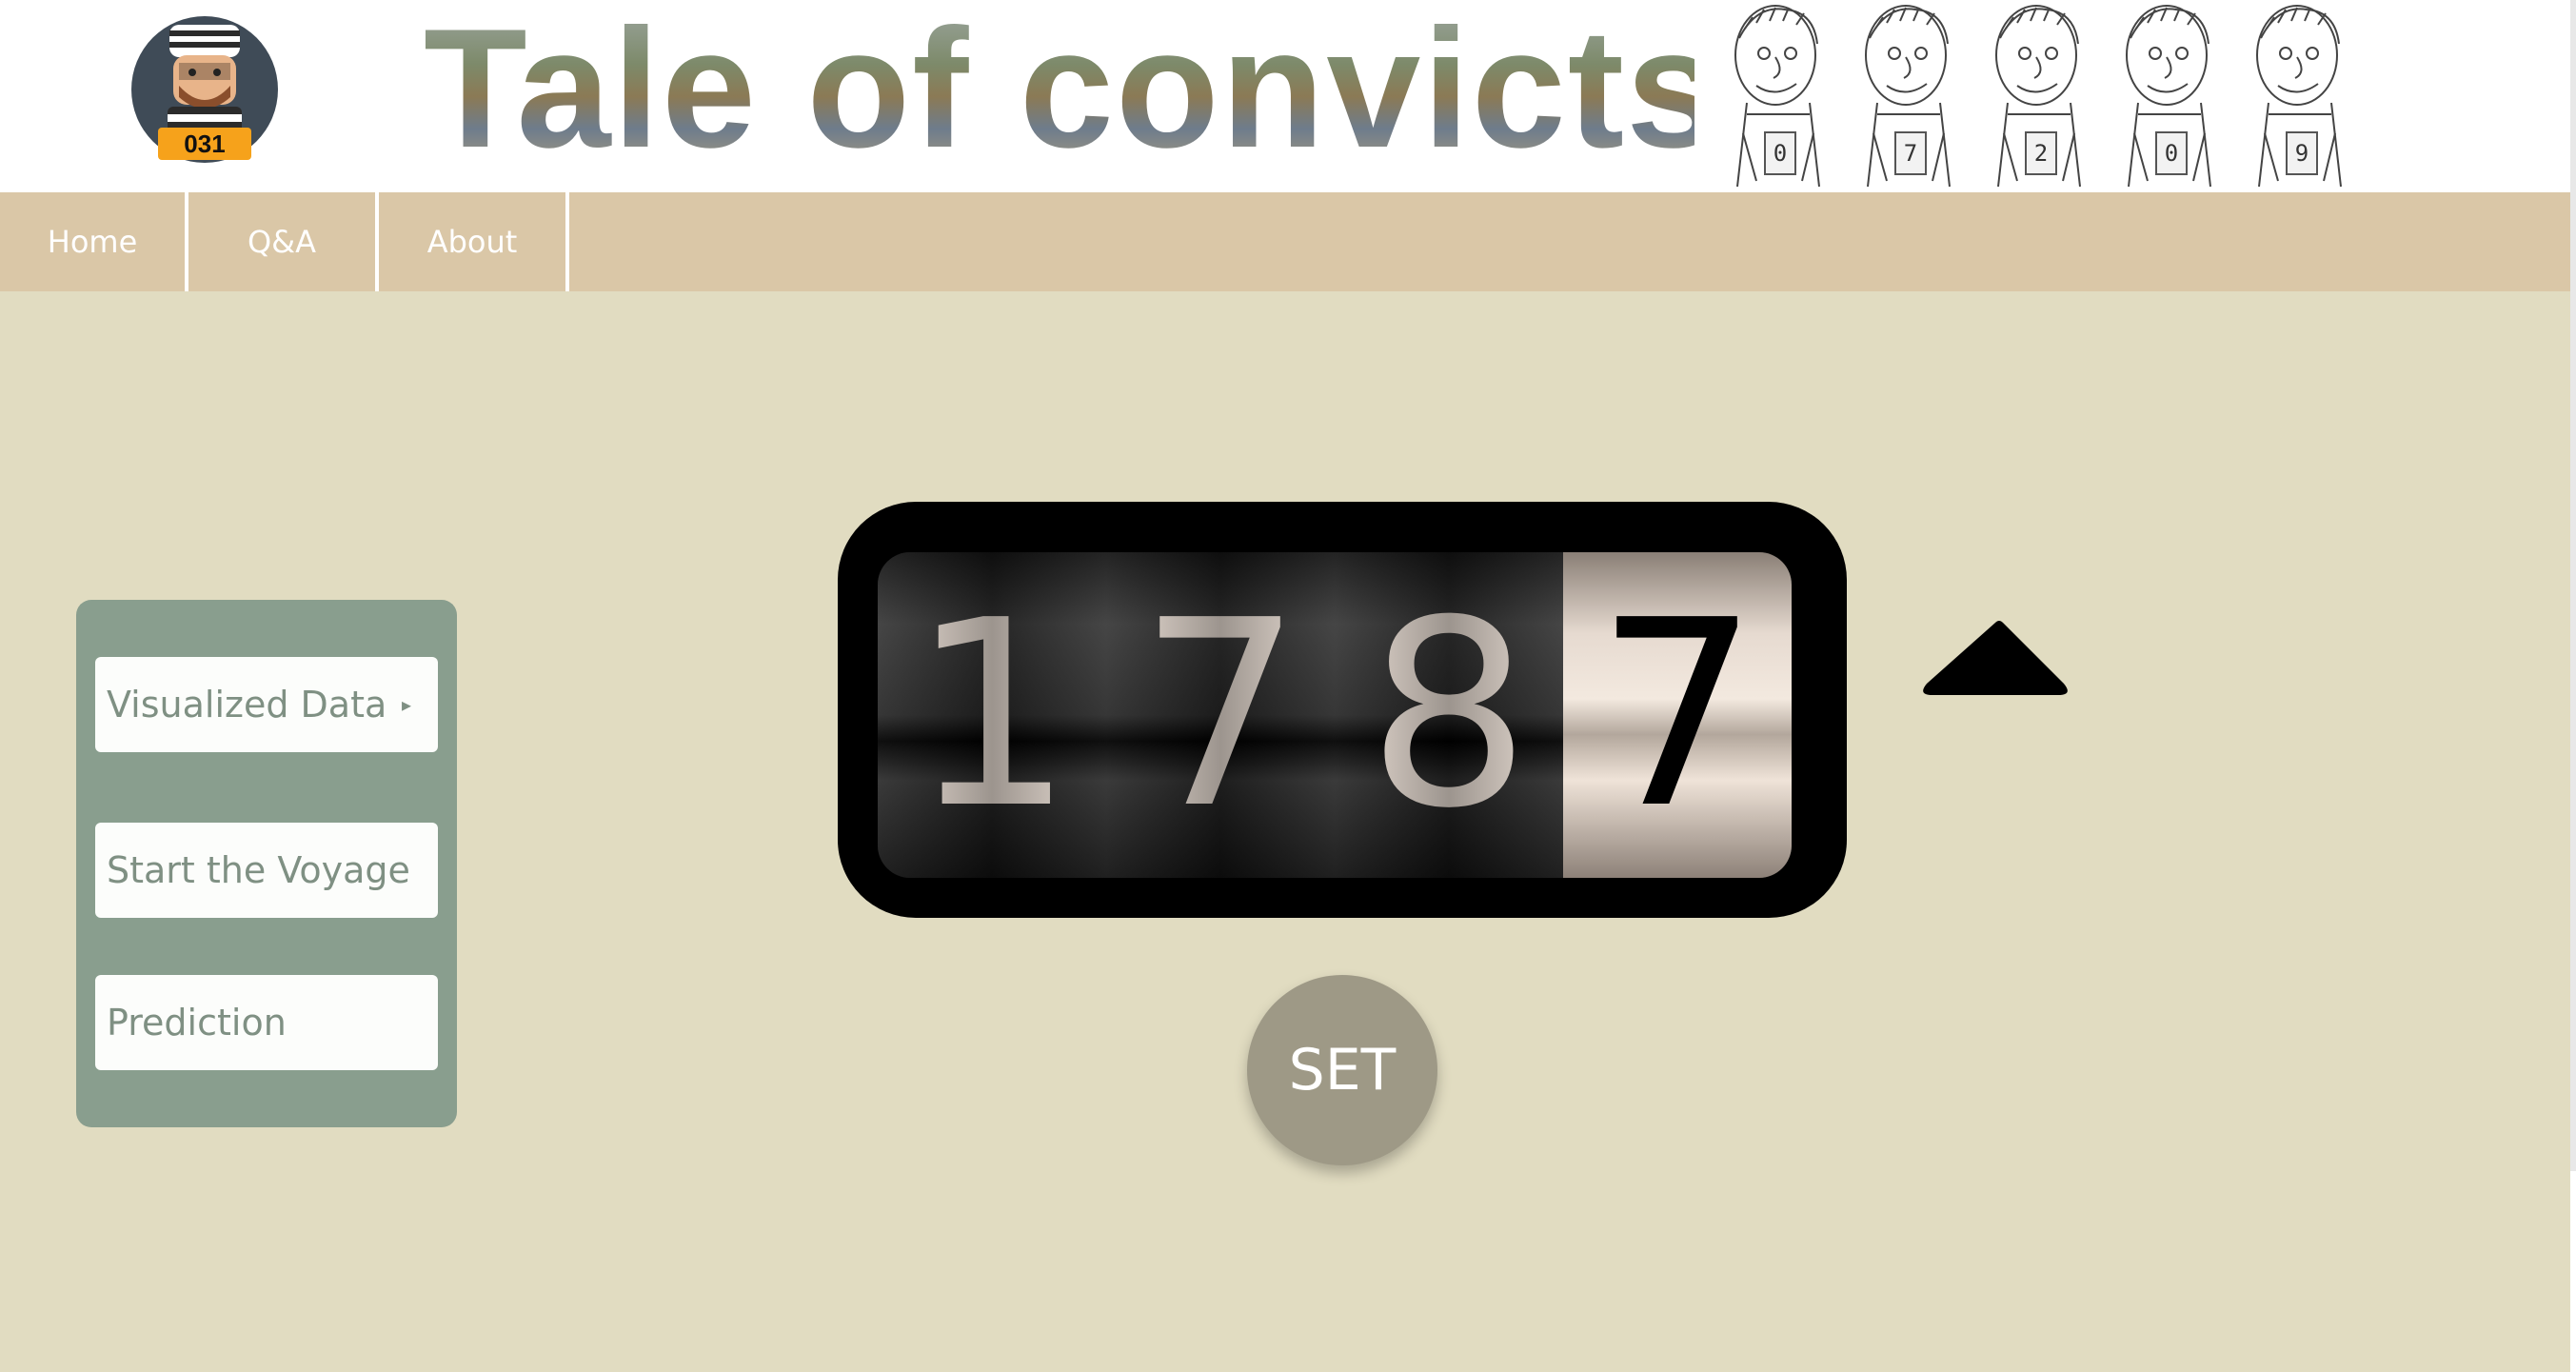 The image size is (2576, 1372). Describe the element at coordinates (1995, 659) in the screenshot. I see `triangle-up-icon` at that location.